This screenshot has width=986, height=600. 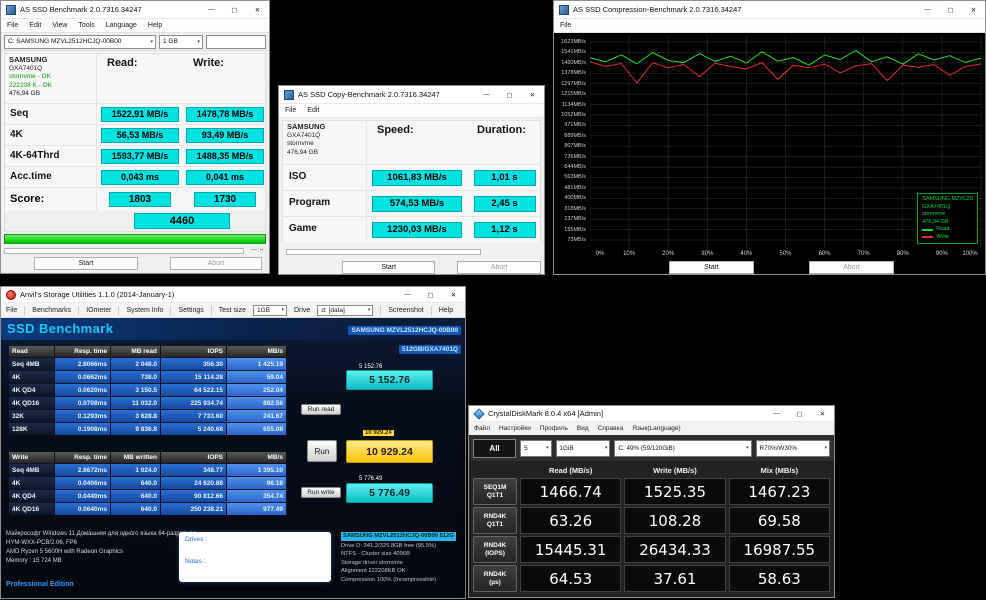 What do you see at coordinates (651, 578) in the screenshot?
I see `result-row-rnd4k-latency: RND4K (µs) 64.53 37.61 58.63` at bounding box center [651, 578].